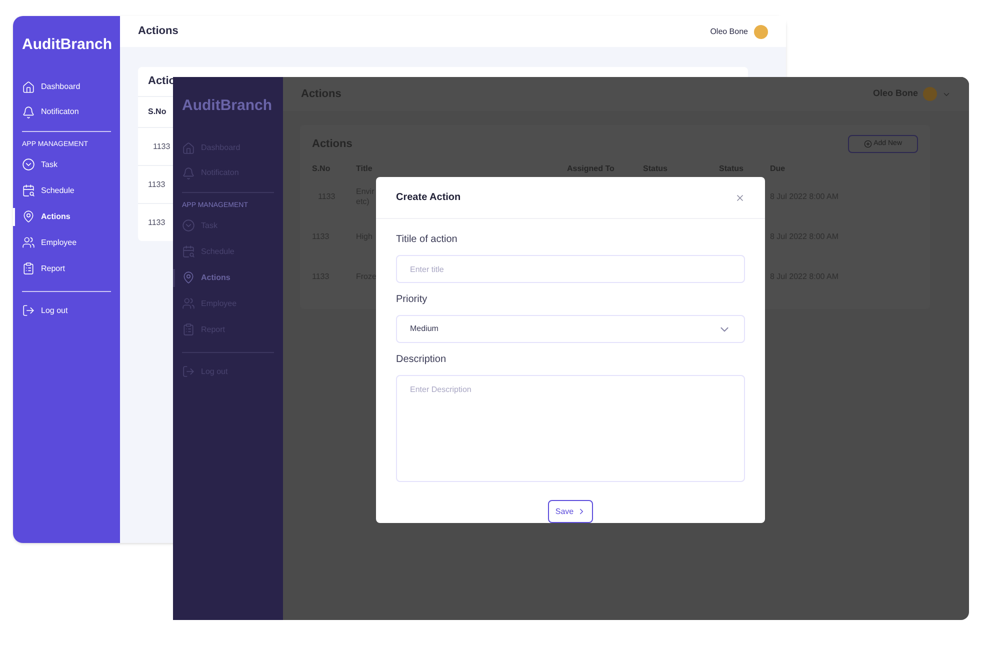 The height and width of the screenshot is (652, 1000). What do you see at coordinates (66, 310) in the screenshot?
I see `logout-button: Log out` at bounding box center [66, 310].